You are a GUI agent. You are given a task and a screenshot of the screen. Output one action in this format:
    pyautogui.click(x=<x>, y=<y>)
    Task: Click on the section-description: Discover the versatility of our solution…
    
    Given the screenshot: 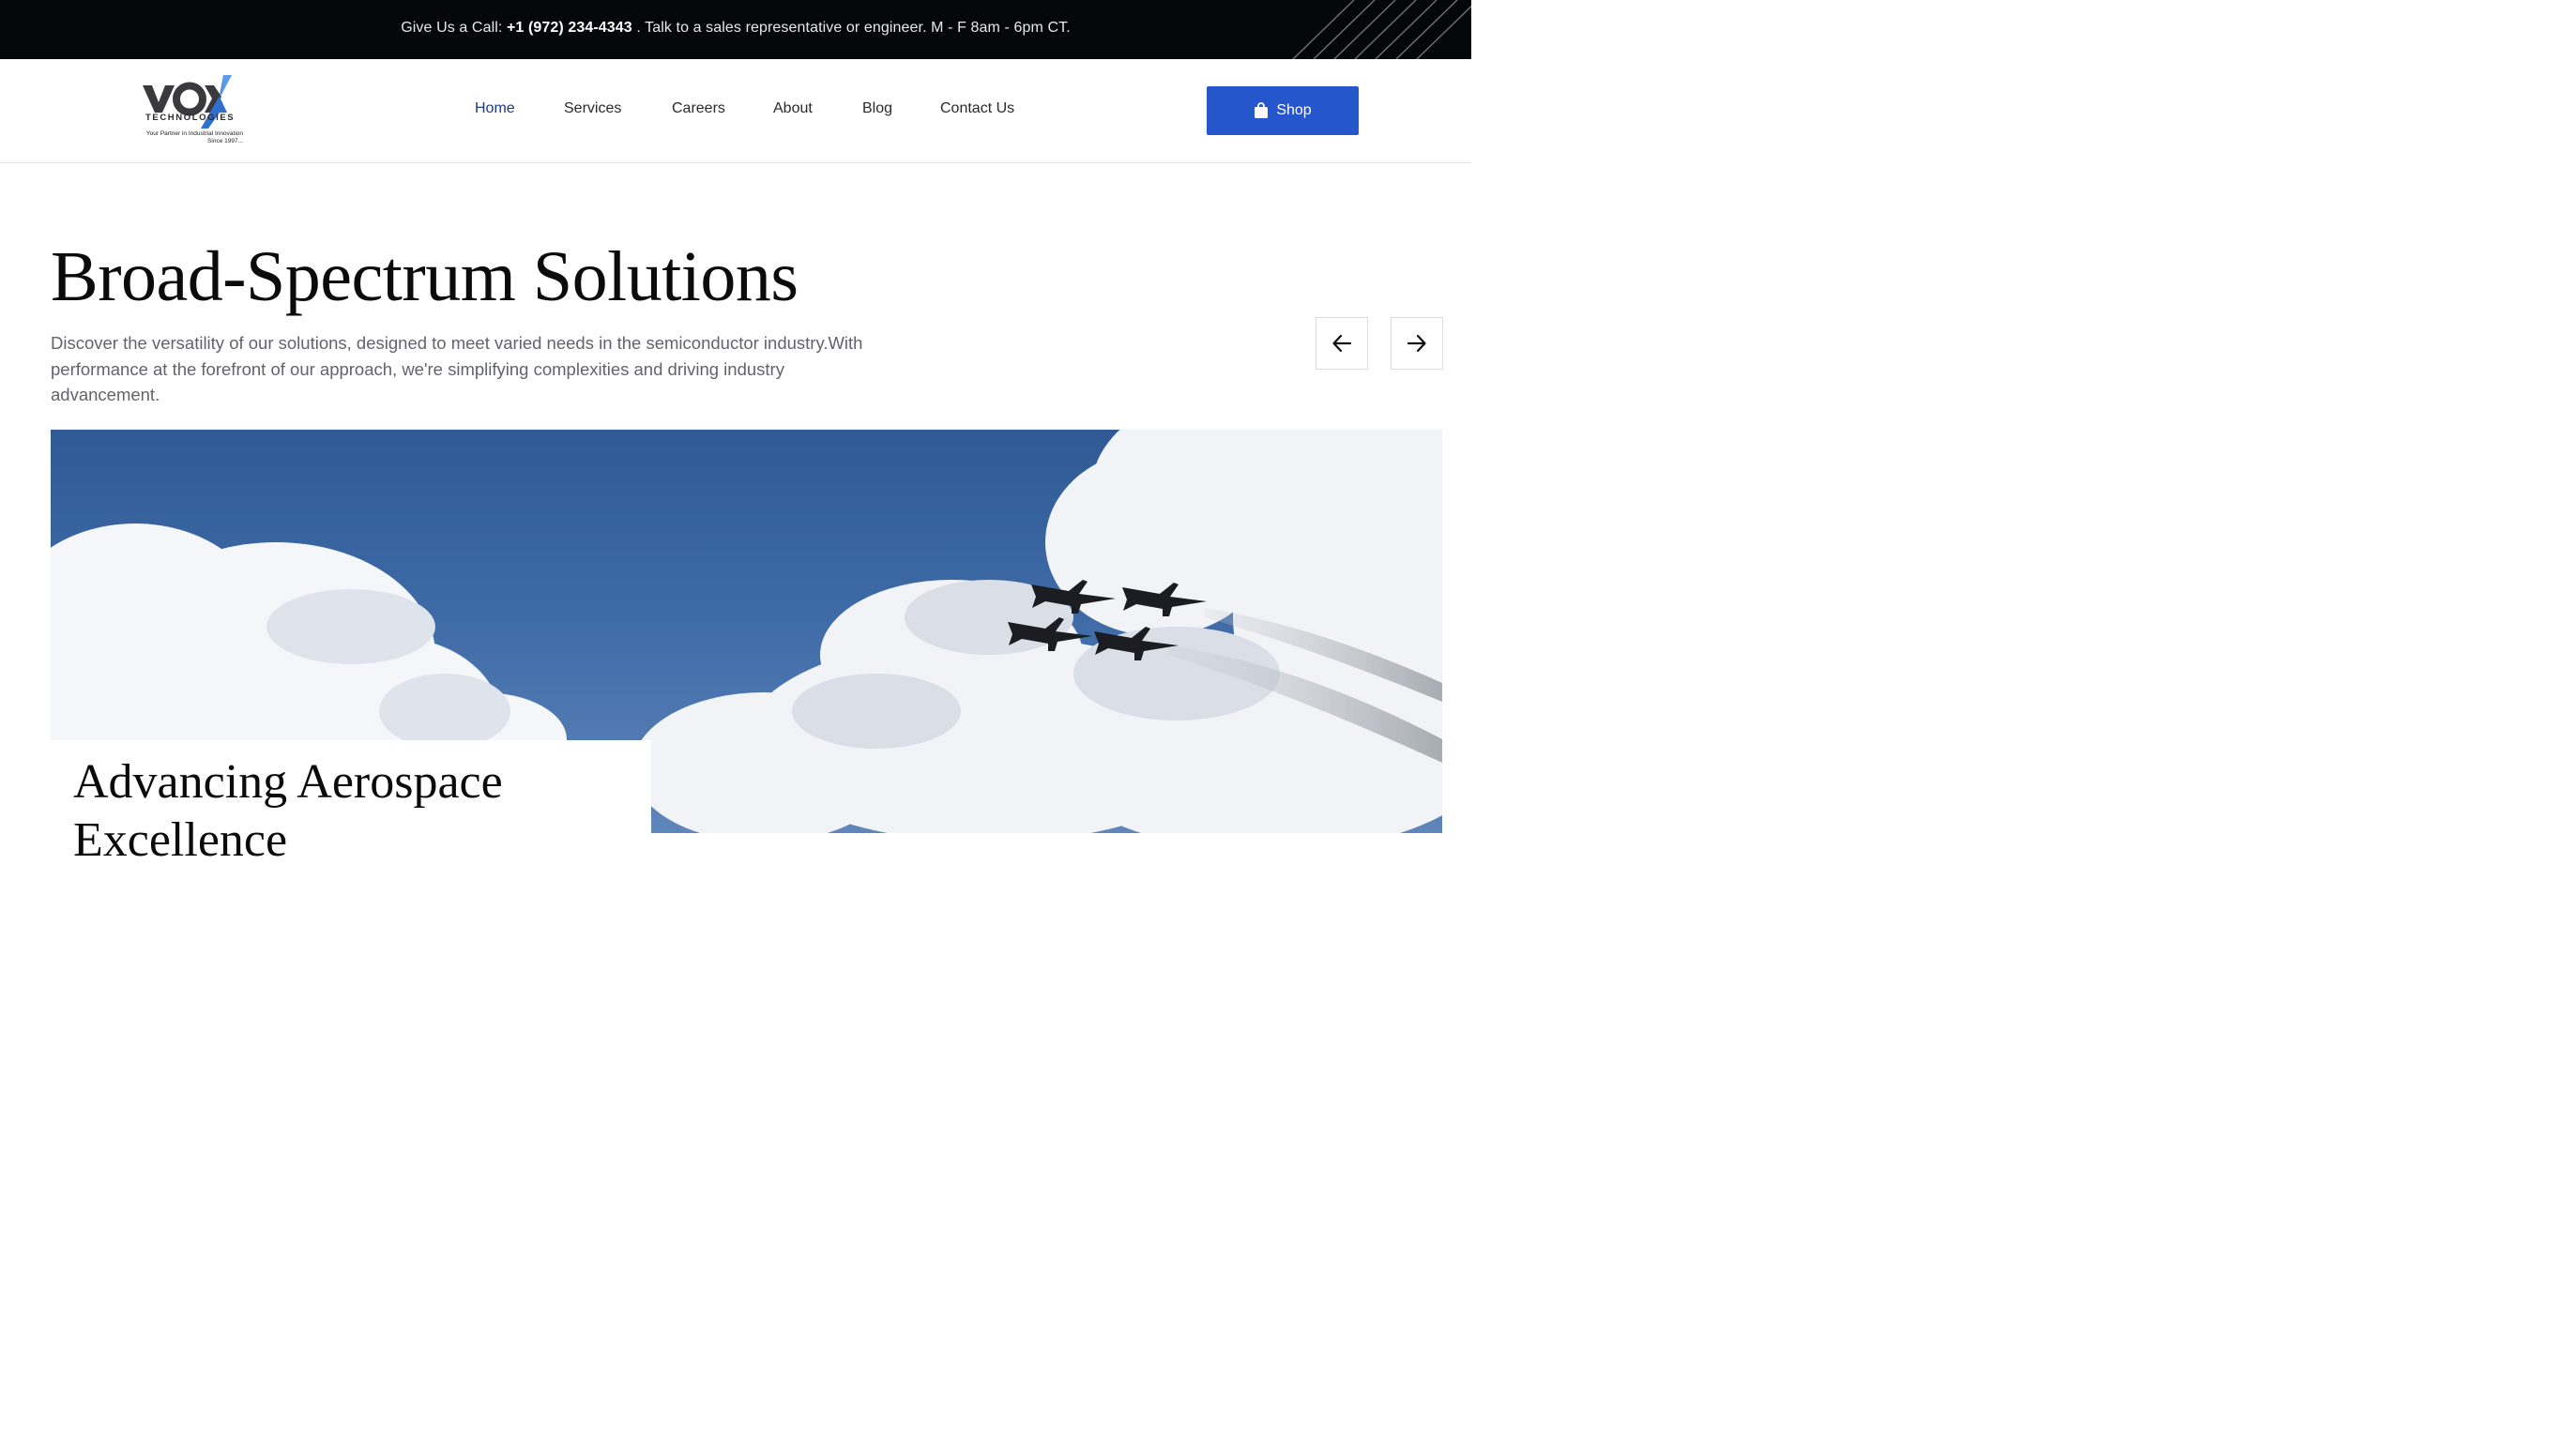 What is the action you would take?
    pyautogui.click(x=457, y=368)
    